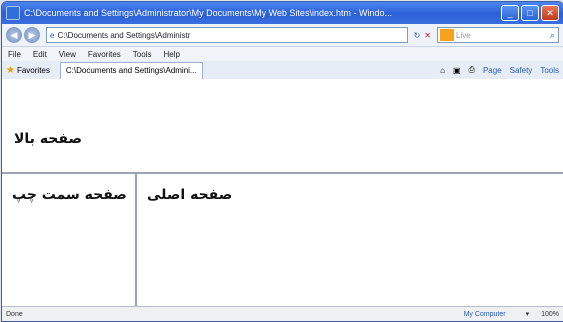  Describe the element at coordinates (427, 35) in the screenshot. I see `stop-button: ✕` at that location.